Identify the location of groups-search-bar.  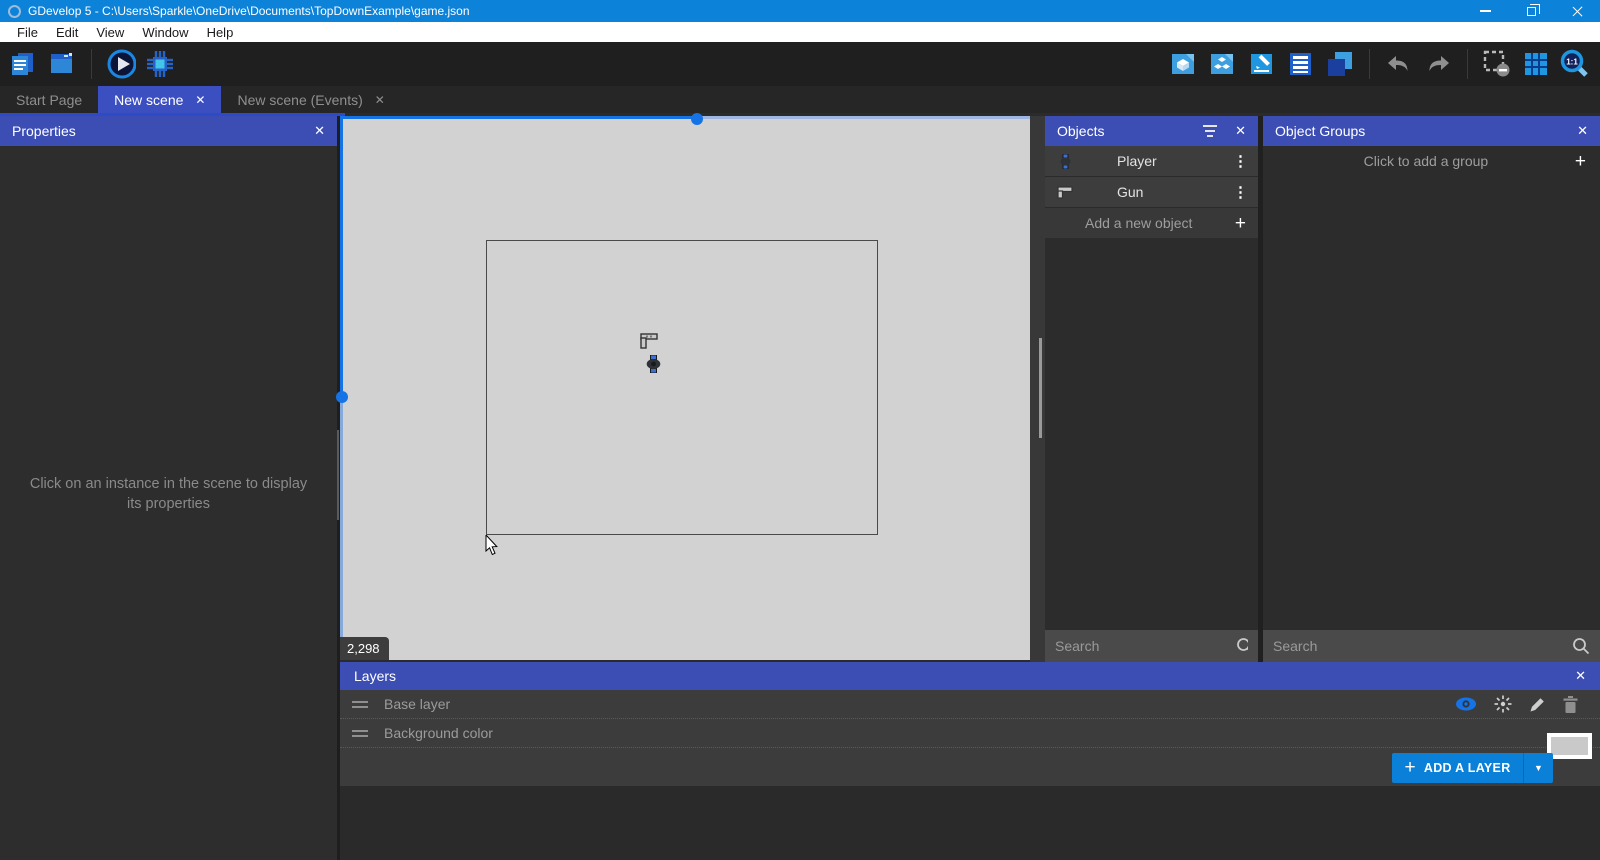
(1431, 646).